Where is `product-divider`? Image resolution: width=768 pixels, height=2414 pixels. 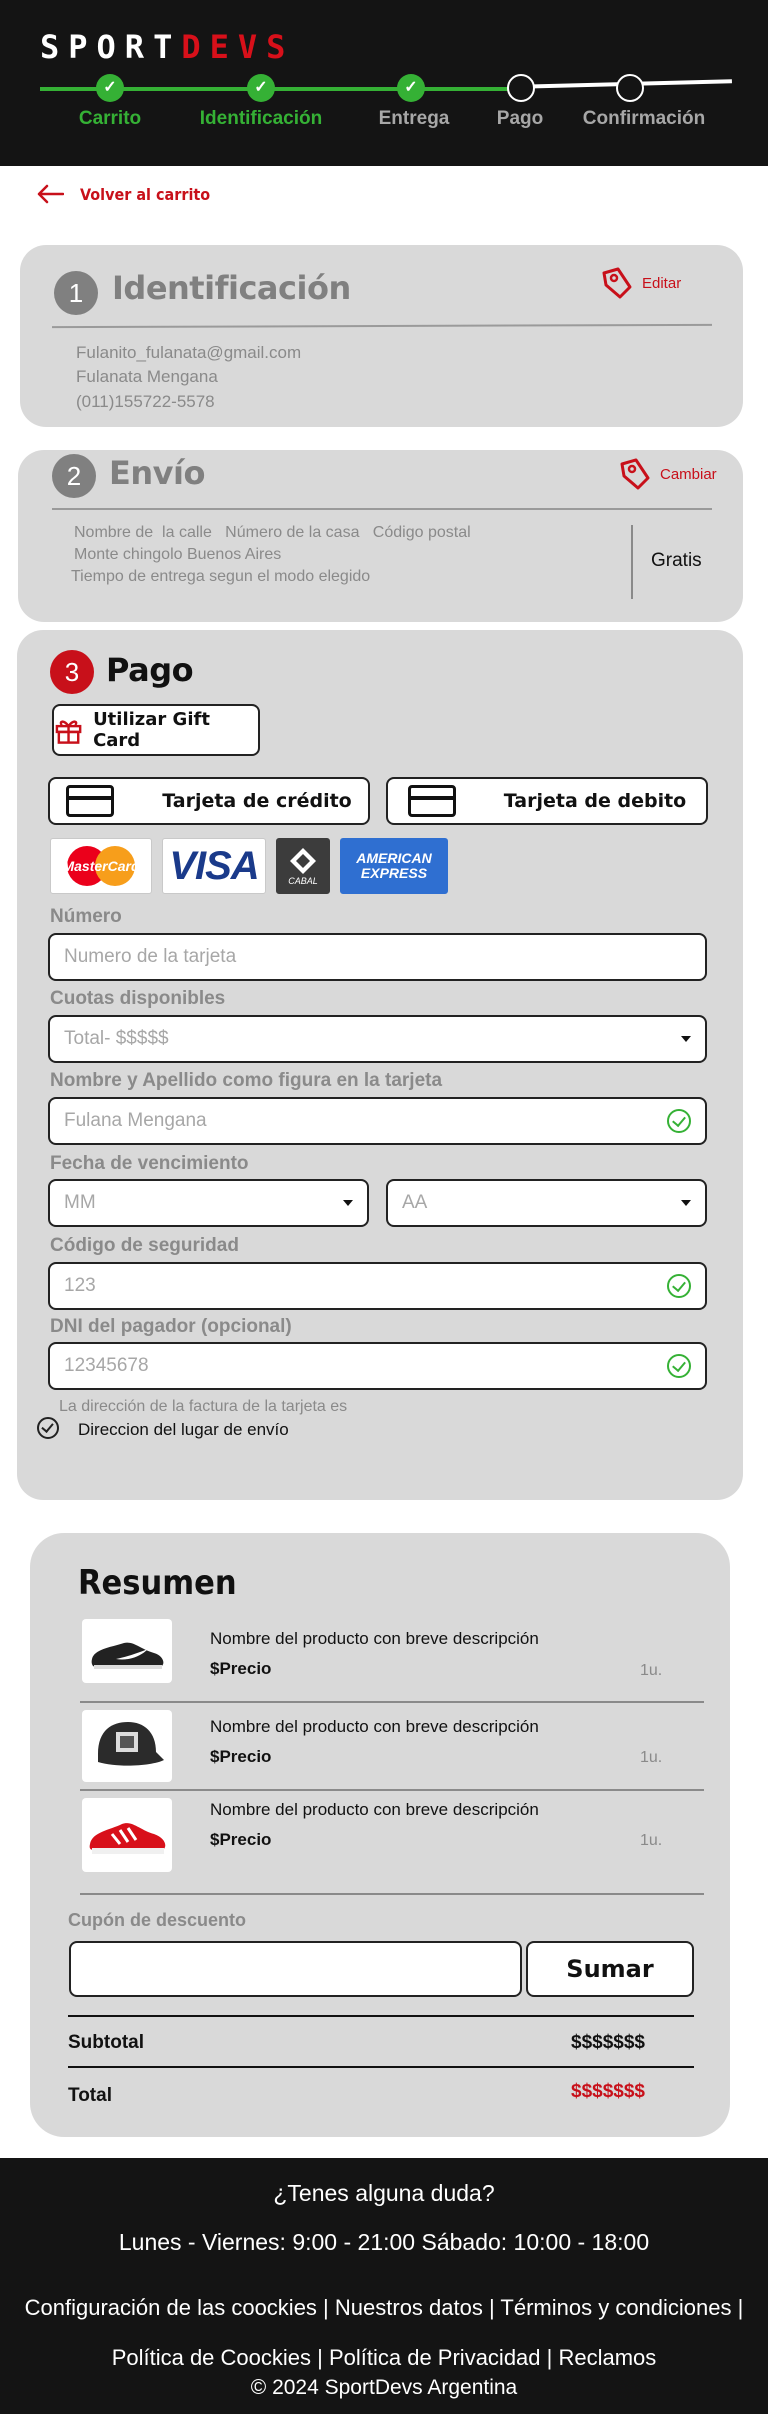
product-divider is located at coordinates (392, 1702).